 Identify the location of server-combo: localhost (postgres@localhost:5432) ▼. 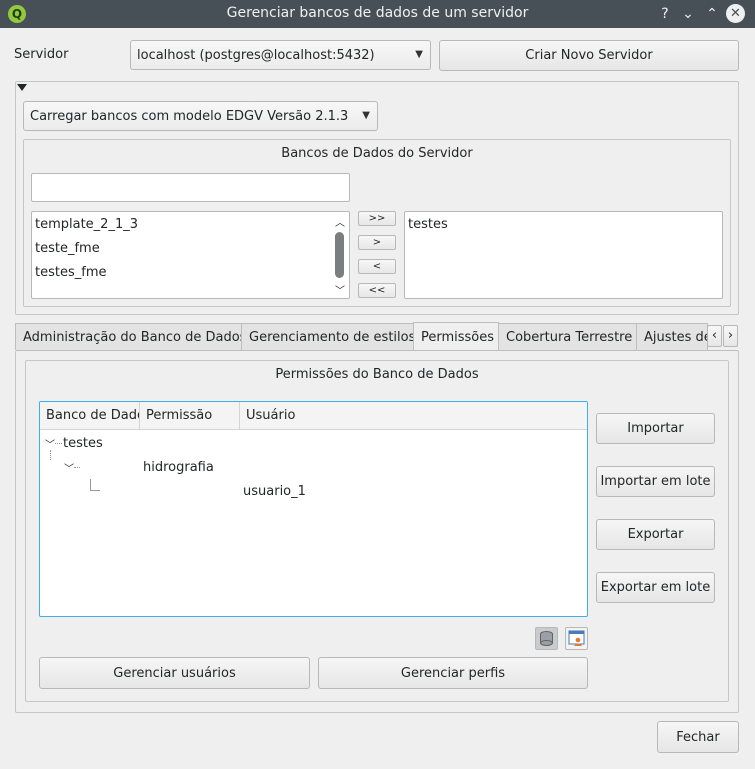
(280, 55).